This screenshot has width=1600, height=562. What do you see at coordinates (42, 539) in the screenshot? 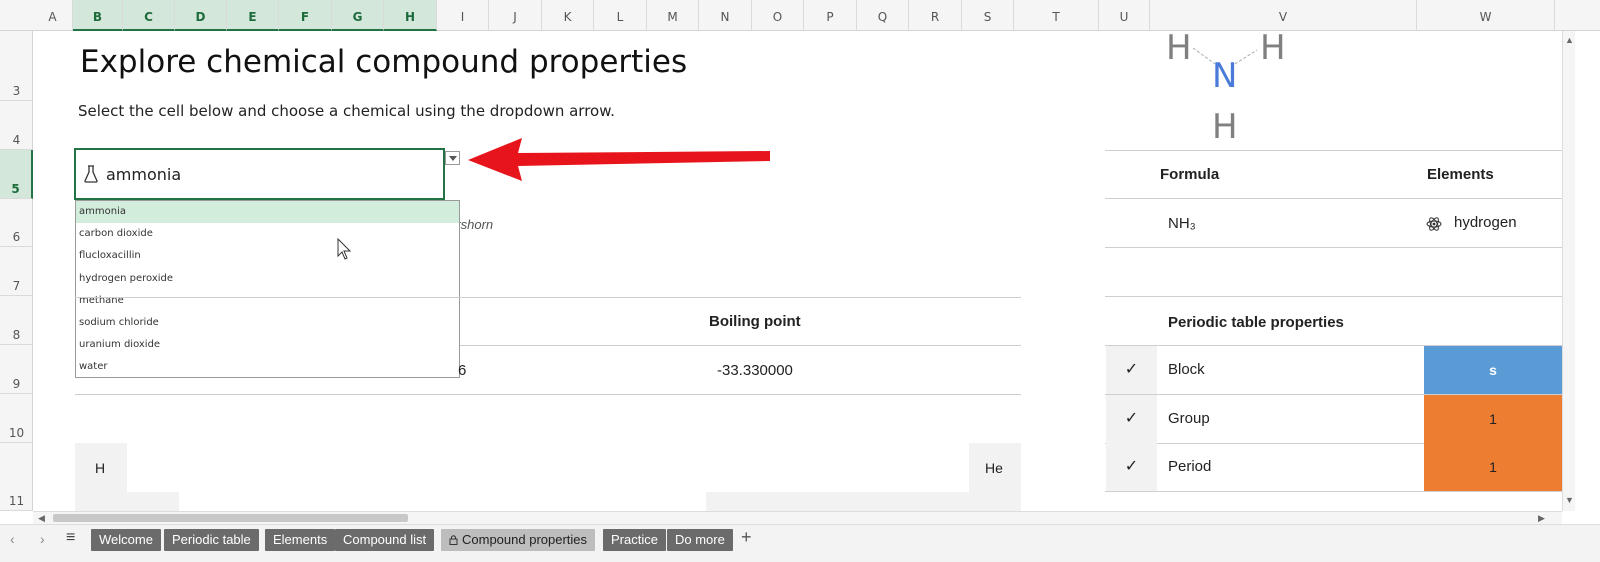
I see `next-sheet-icon: ›` at bounding box center [42, 539].